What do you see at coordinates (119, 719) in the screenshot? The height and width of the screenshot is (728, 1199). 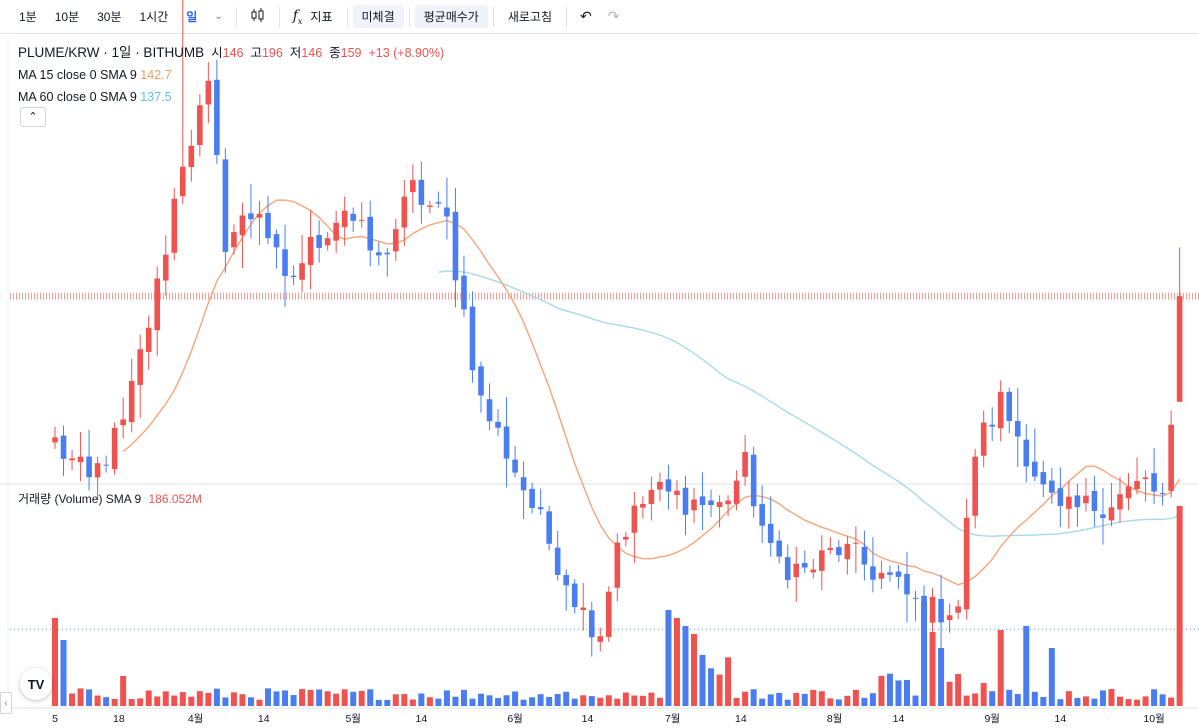 I see `time-axis-label: 18` at bounding box center [119, 719].